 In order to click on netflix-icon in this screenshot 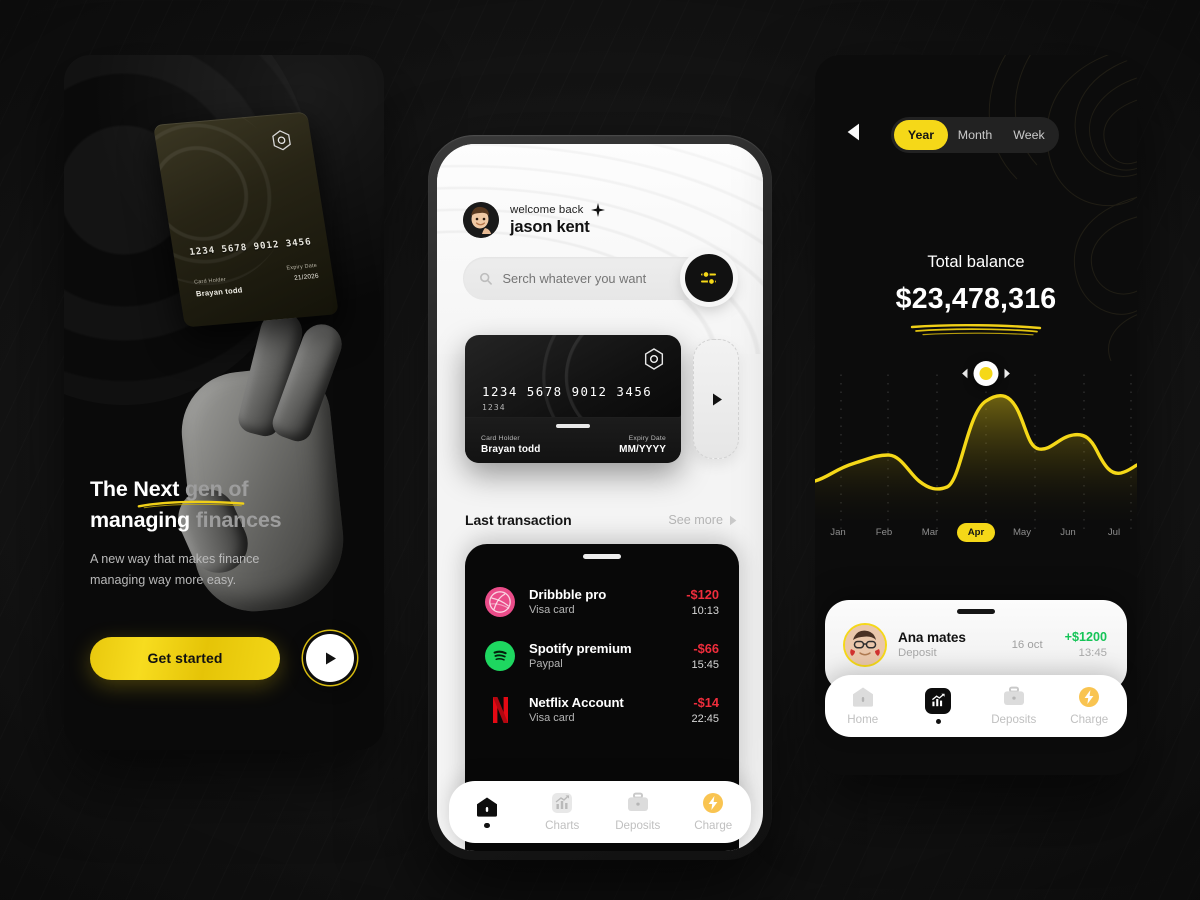, I will do `click(500, 710)`.